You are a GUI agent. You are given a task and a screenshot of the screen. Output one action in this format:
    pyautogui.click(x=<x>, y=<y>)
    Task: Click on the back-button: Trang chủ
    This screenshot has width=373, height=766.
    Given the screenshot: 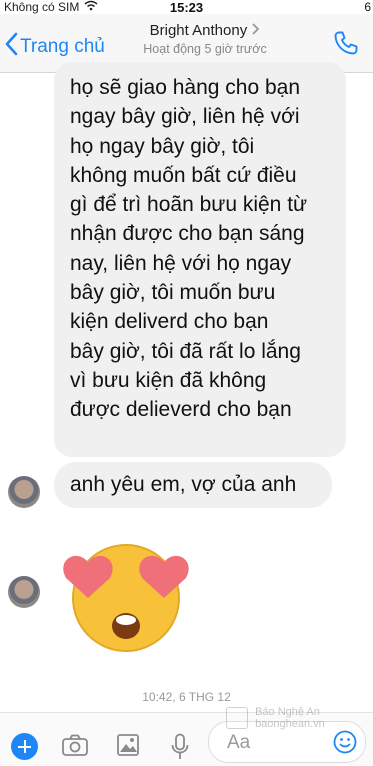 What is the action you would take?
    pyautogui.click(x=54, y=46)
    